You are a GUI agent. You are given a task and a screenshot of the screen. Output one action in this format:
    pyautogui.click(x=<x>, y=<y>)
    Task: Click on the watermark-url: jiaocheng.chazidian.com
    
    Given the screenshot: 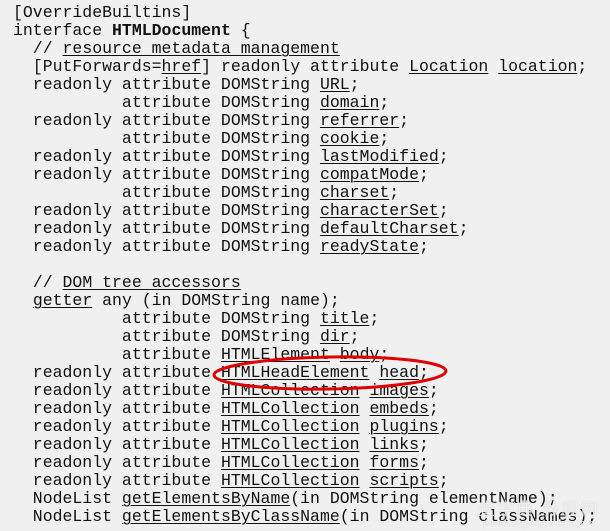 What is the action you would take?
    pyautogui.click(x=539, y=524)
    